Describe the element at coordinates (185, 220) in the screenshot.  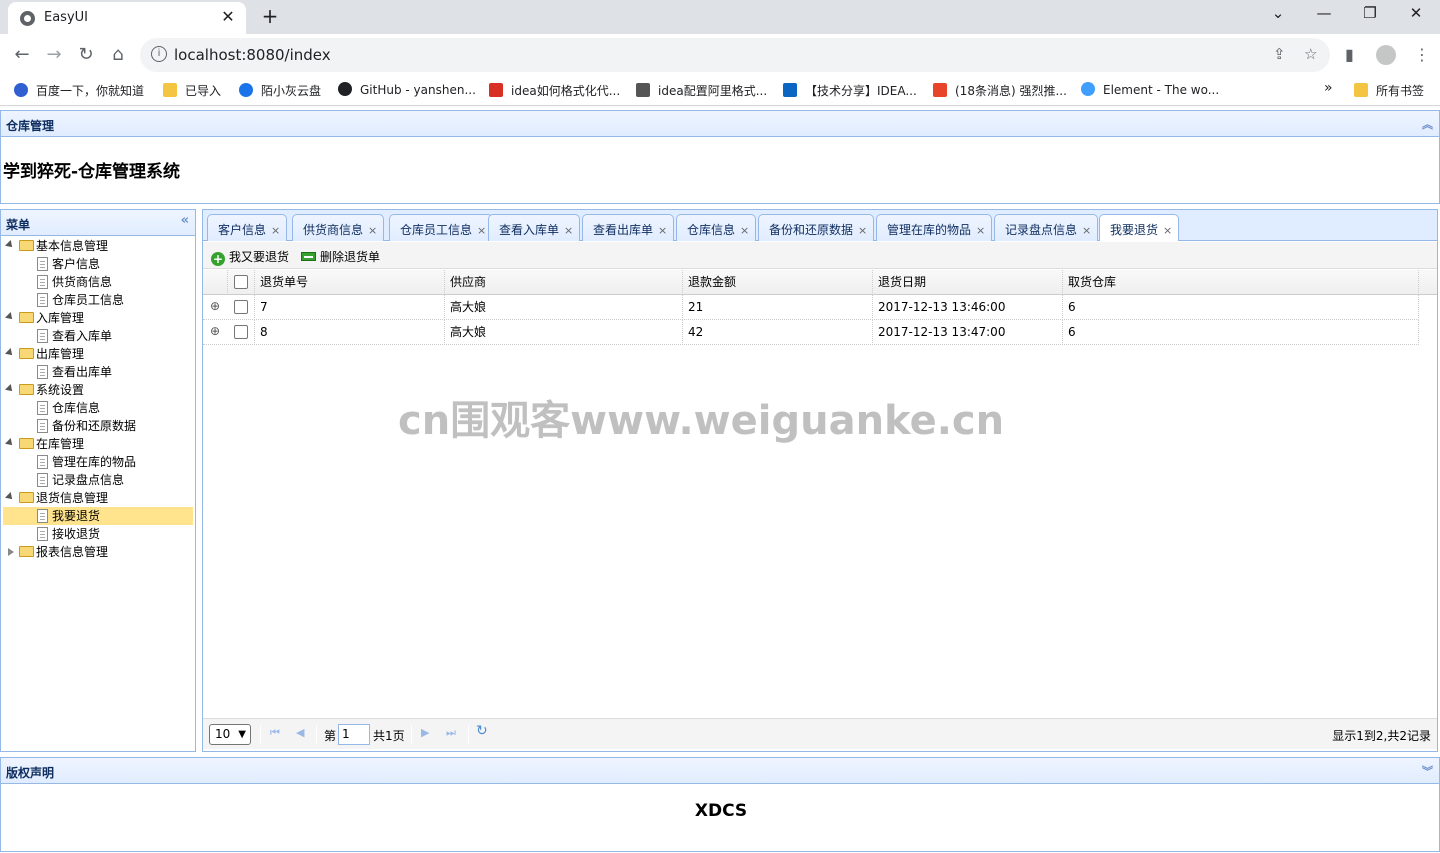
I see `collapse-left-icon: «` at that location.